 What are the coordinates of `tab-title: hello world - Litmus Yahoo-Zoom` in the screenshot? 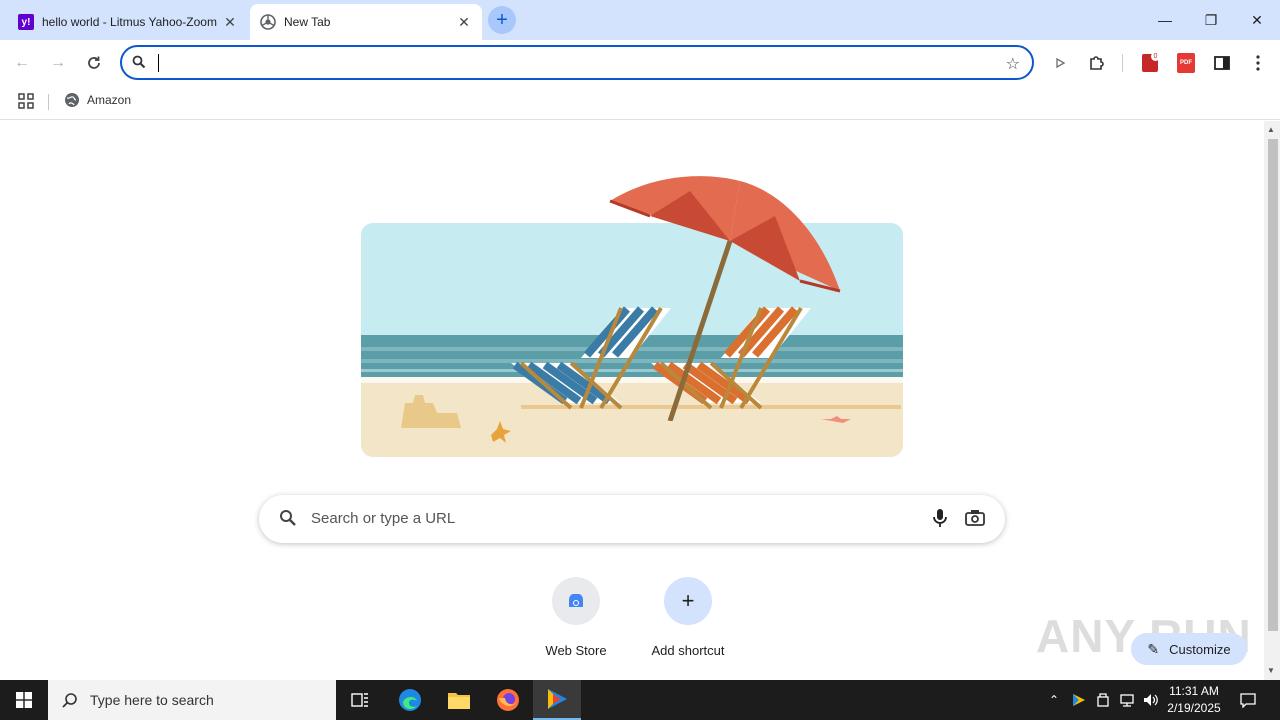 It's located at (129, 22).